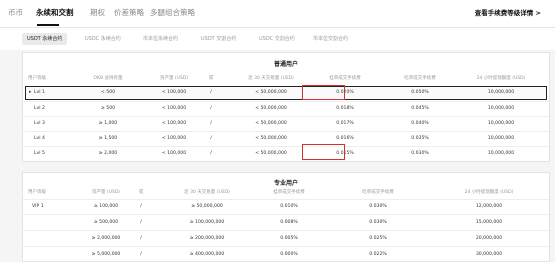 The image size is (555, 262). I want to click on withdraw-cell: 12,000,000, so click(489, 206).